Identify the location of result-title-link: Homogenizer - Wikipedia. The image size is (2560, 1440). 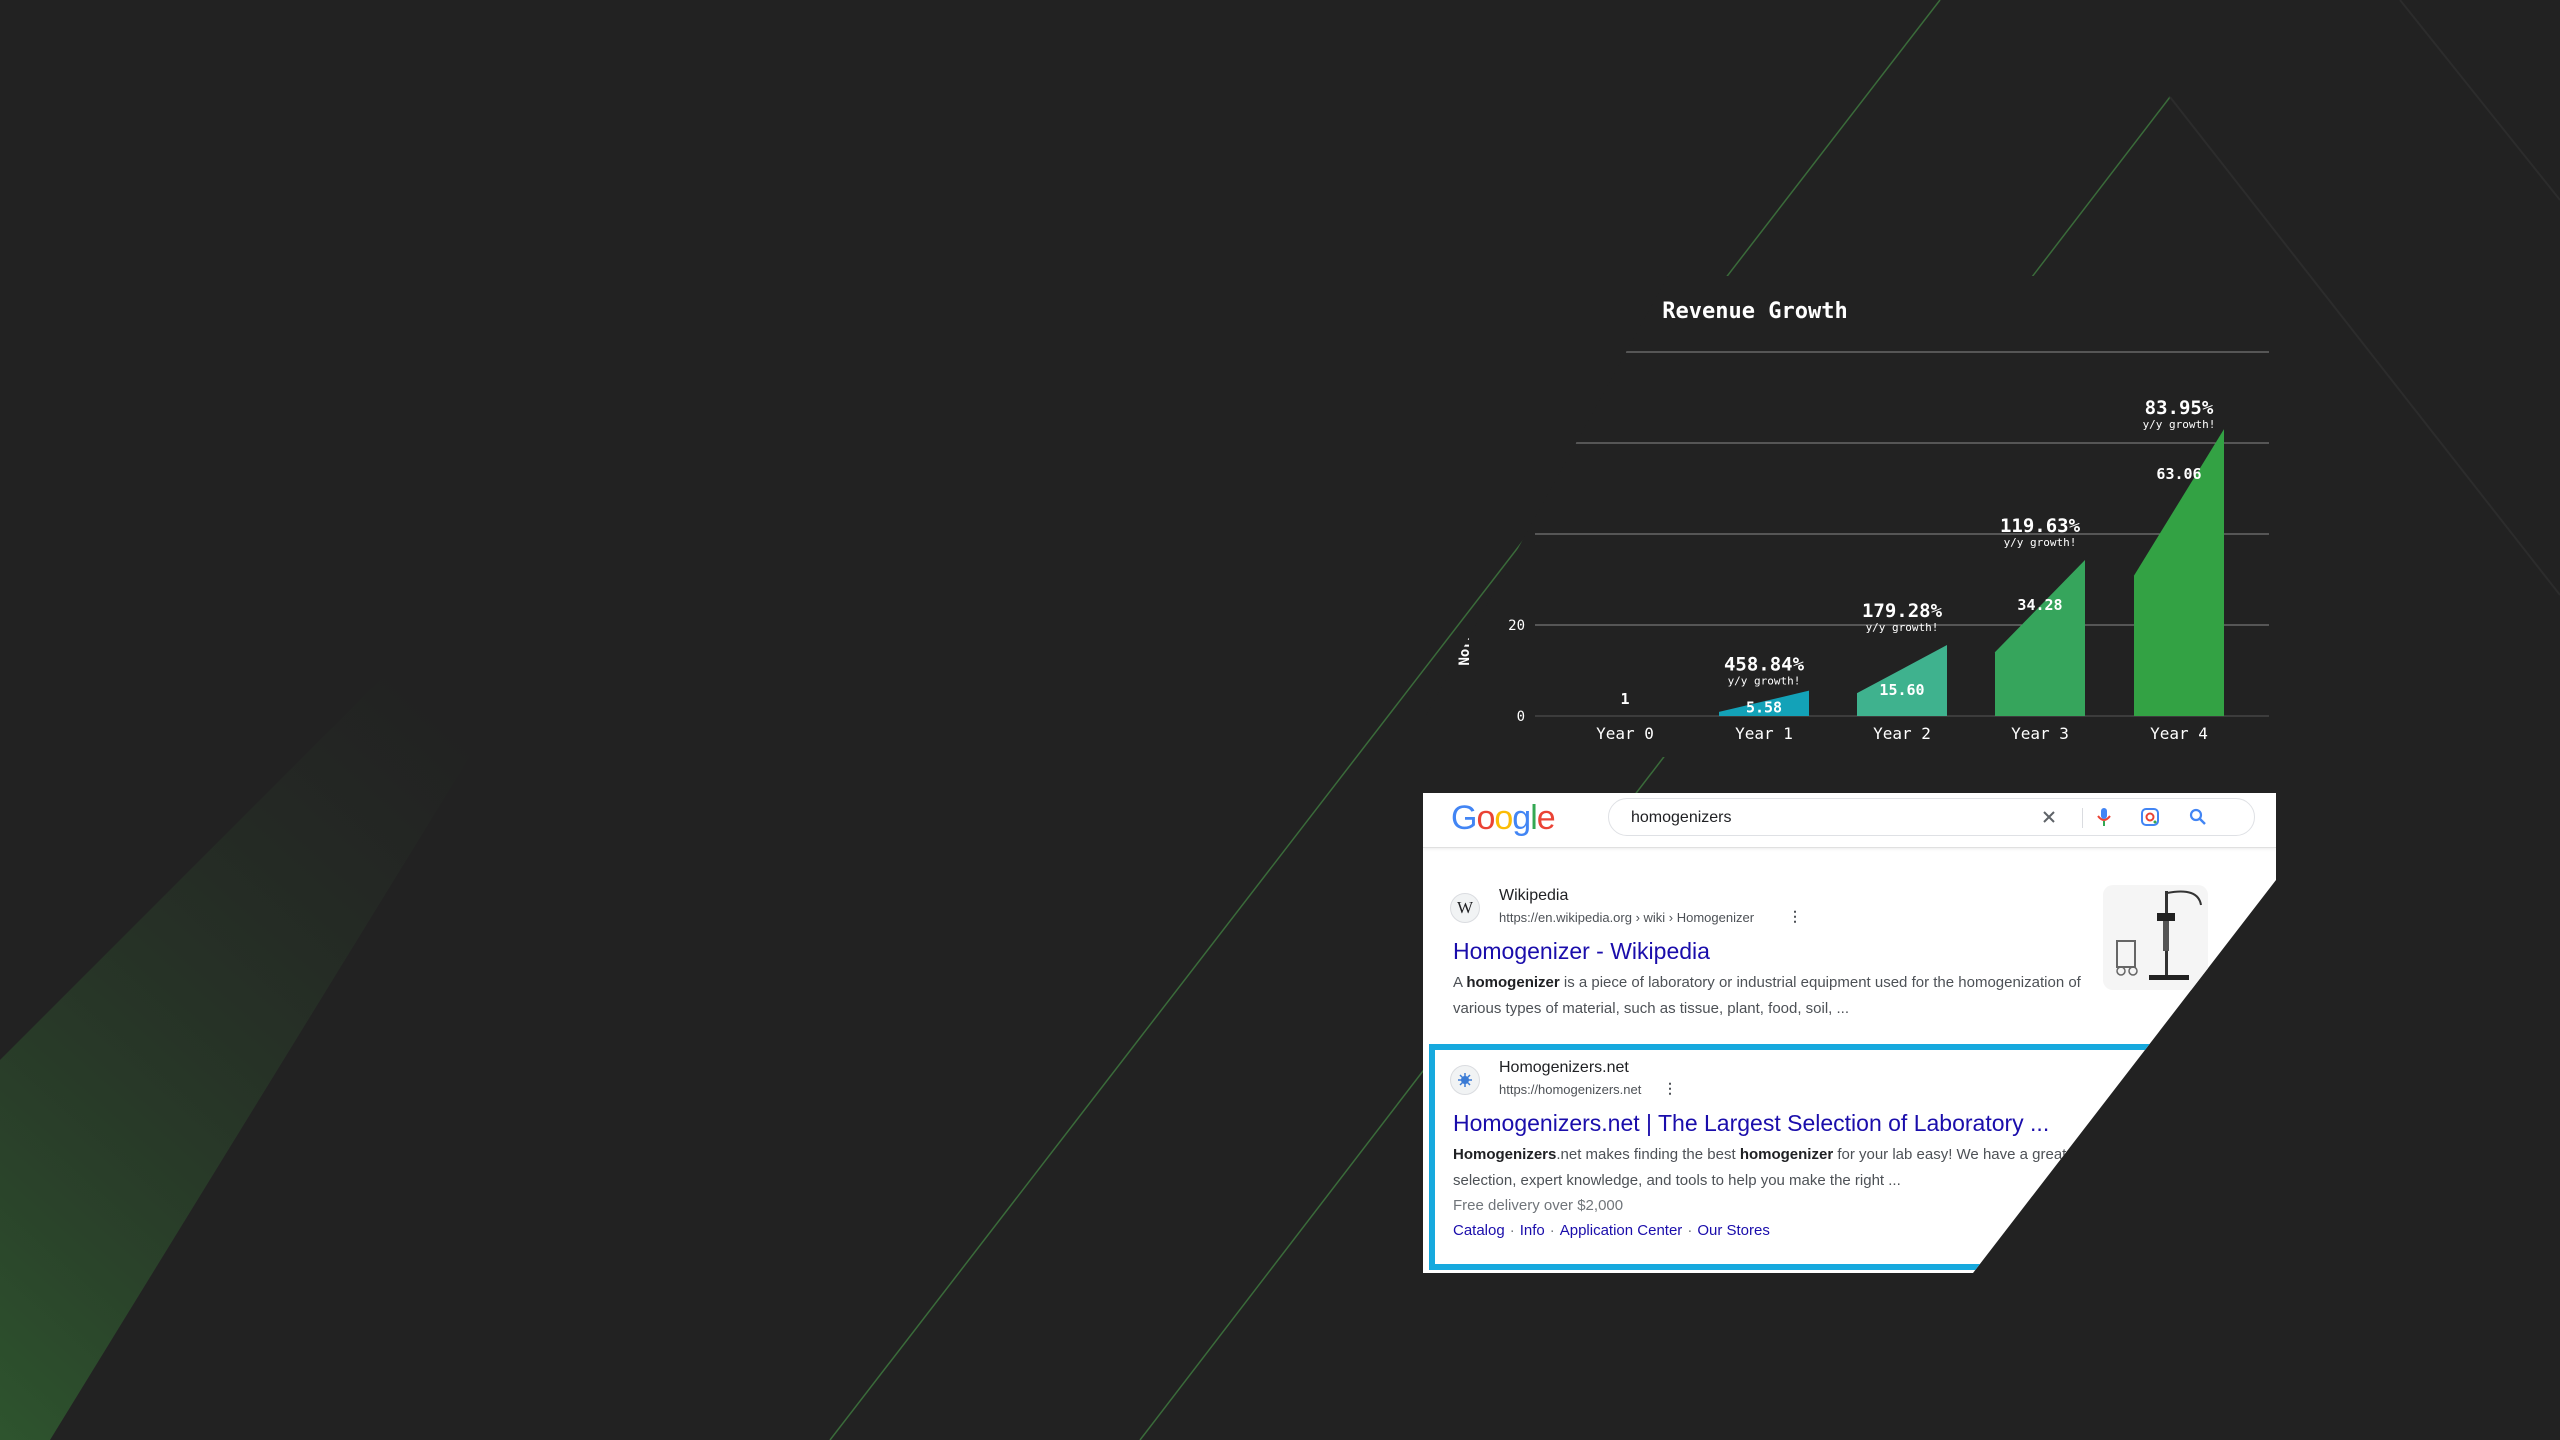
(1581, 951).